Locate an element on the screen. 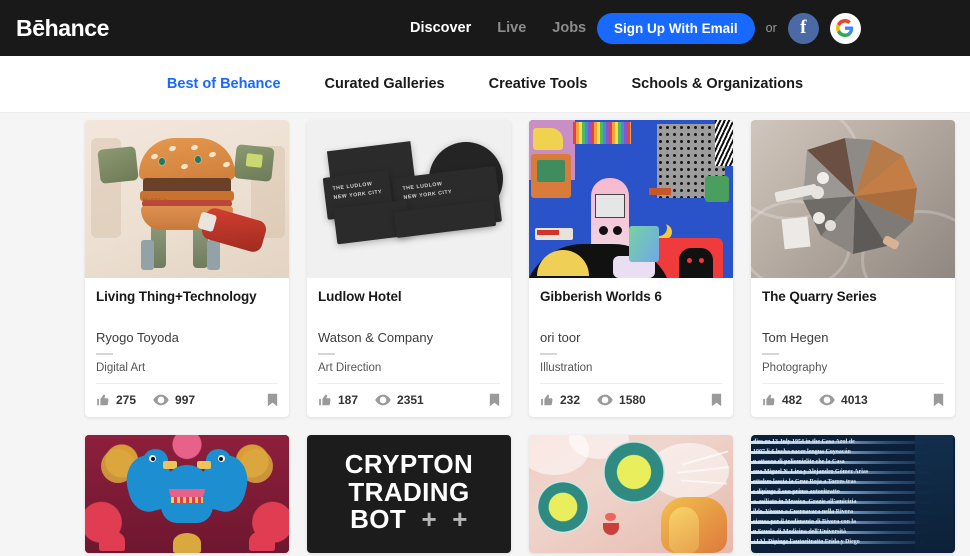 The height and width of the screenshot is (556, 970). project-category: Digital Art is located at coordinates (187, 368).